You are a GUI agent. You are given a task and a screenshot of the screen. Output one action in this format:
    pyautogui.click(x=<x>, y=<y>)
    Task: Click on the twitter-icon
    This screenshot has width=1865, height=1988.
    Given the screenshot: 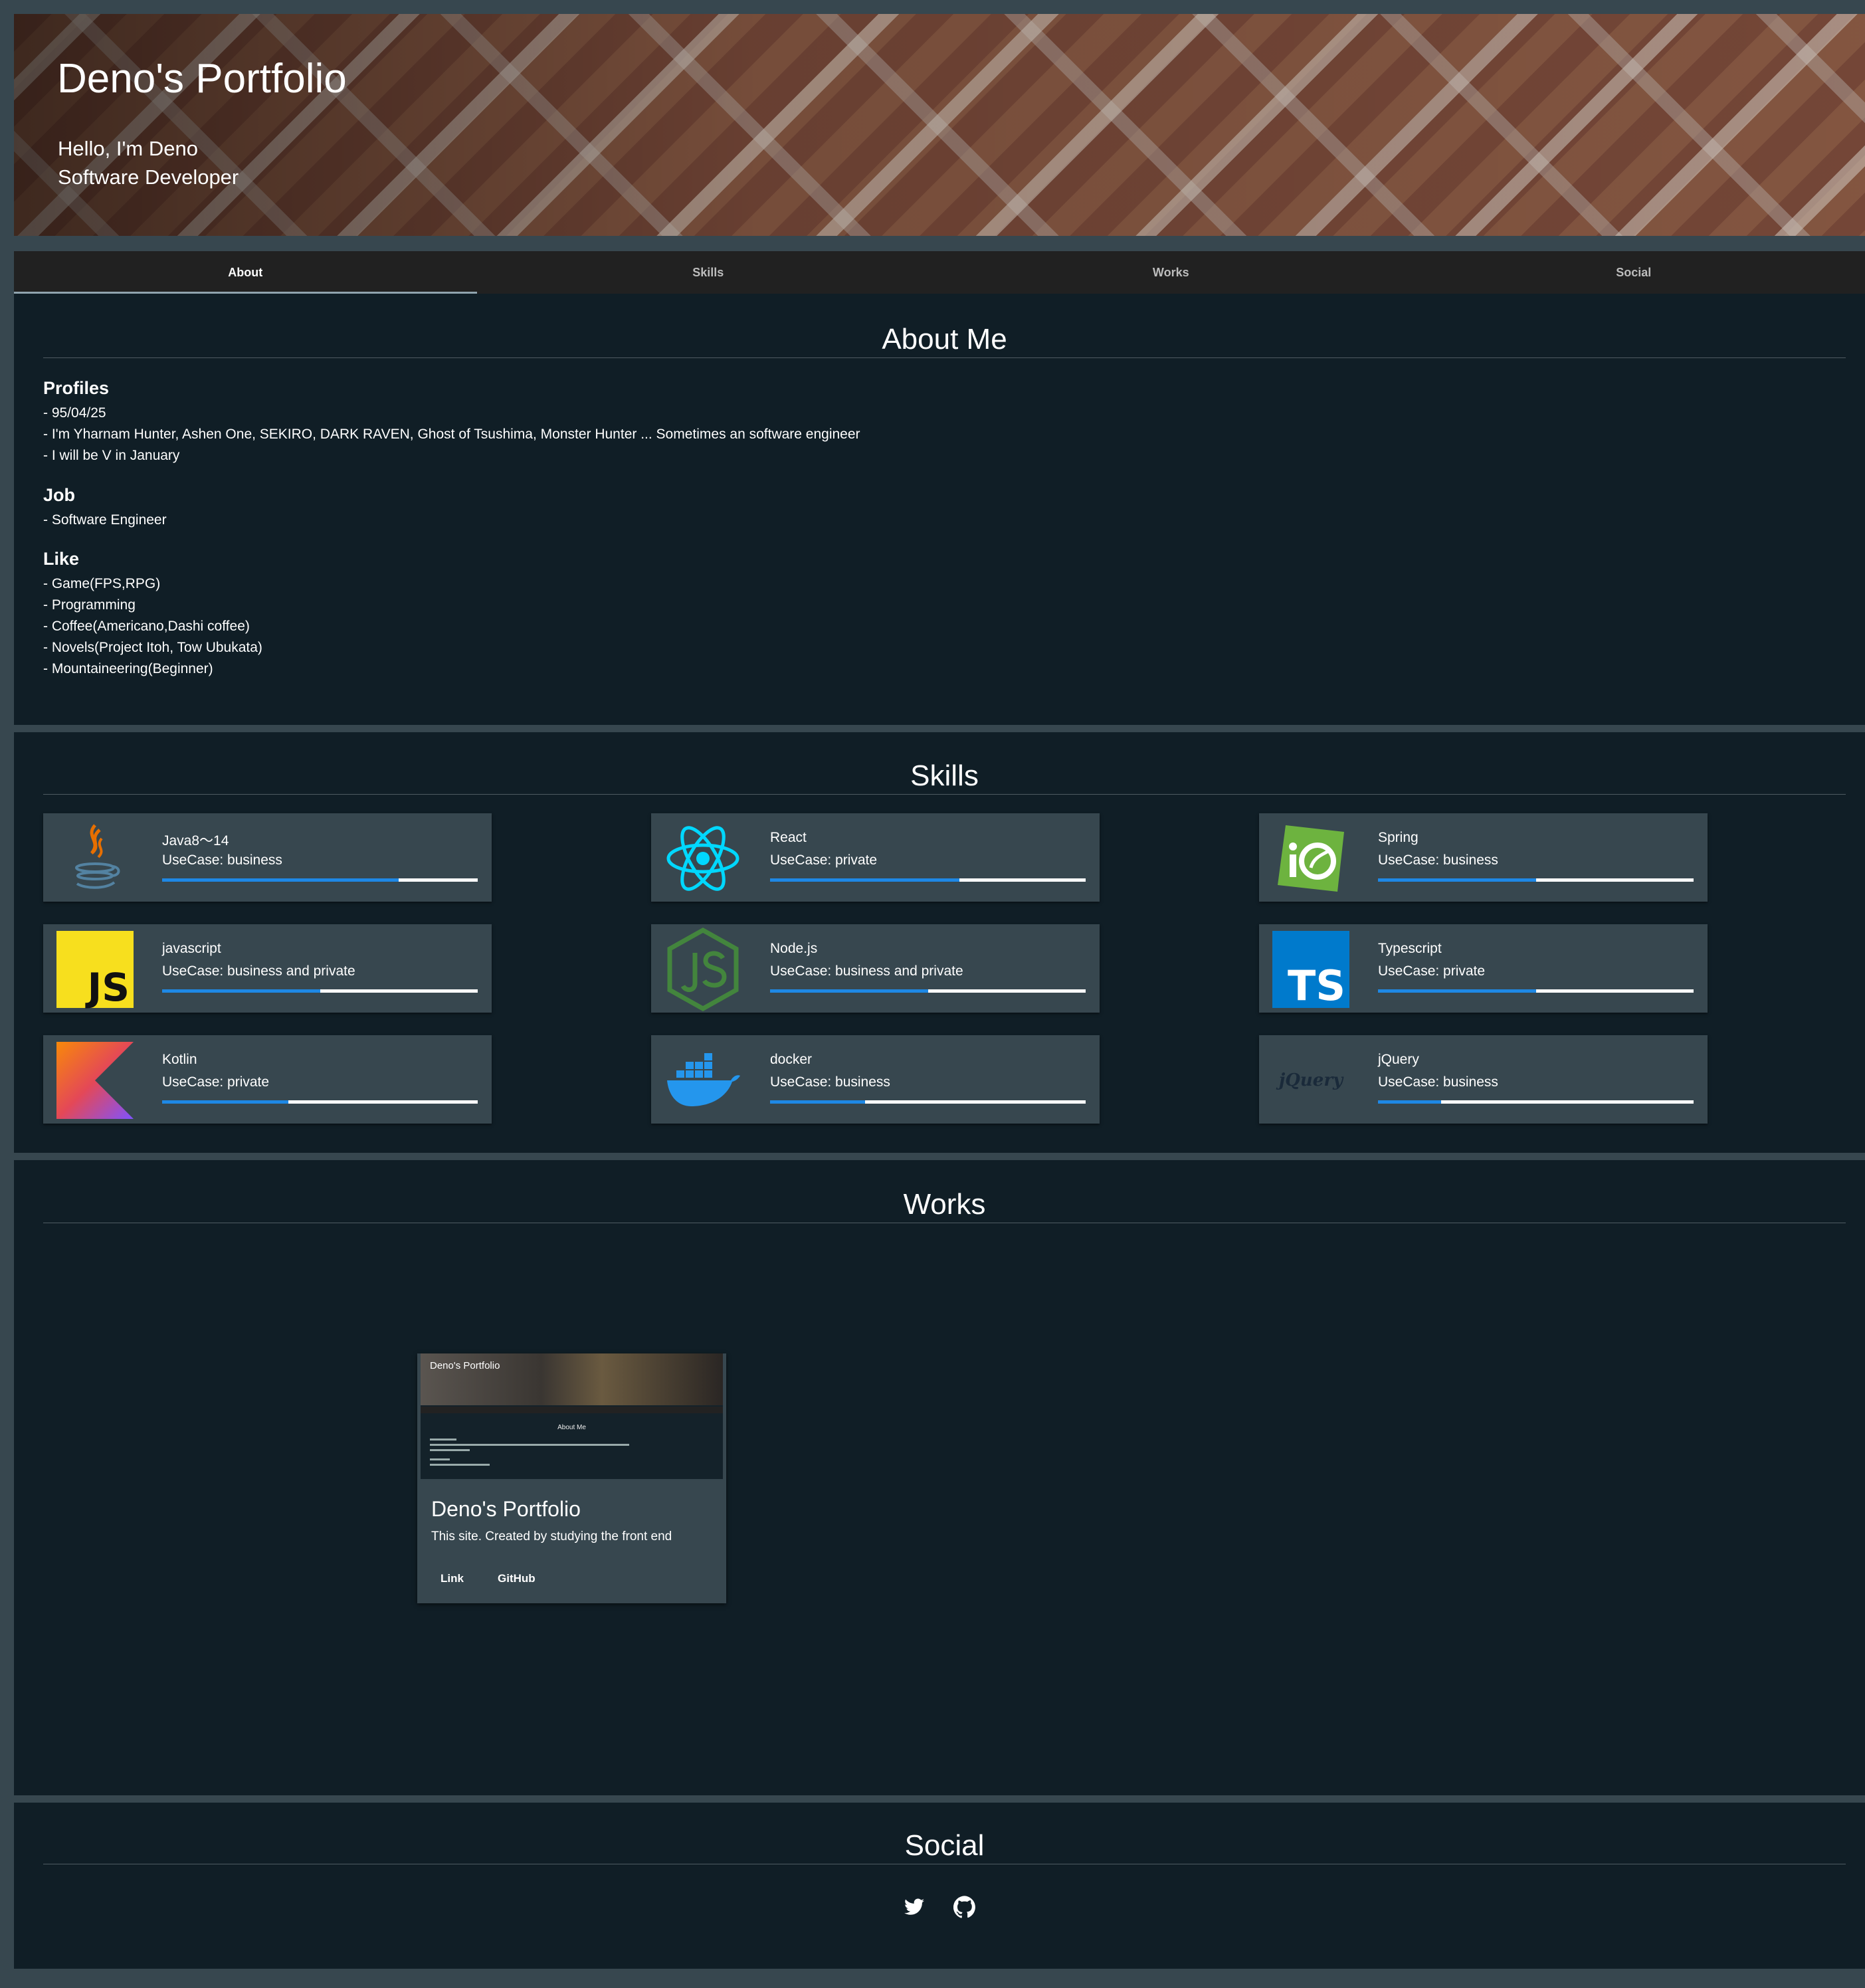 What is the action you would take?
    pyautogui.click(x=915, y=1907)
    